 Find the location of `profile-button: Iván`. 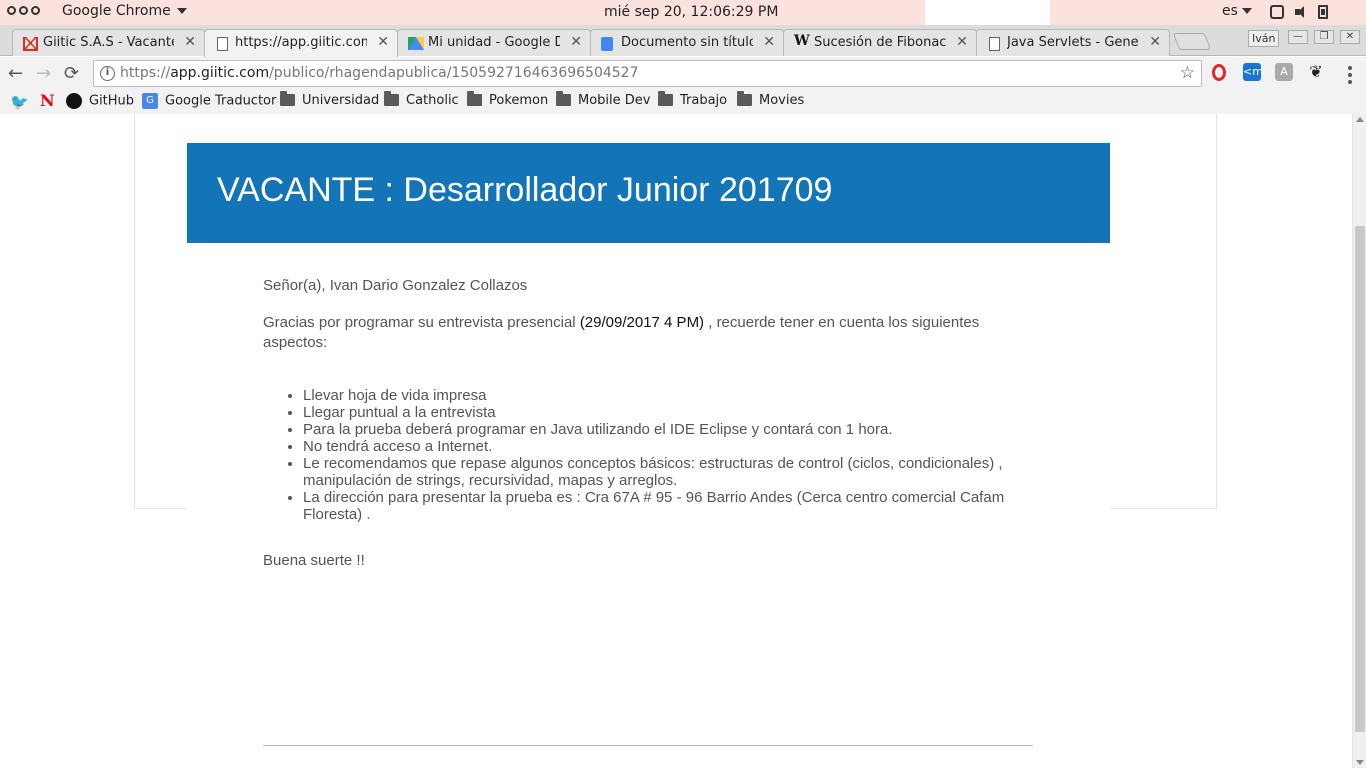

profile-button: Iván is located at coordinates (1264, 38).